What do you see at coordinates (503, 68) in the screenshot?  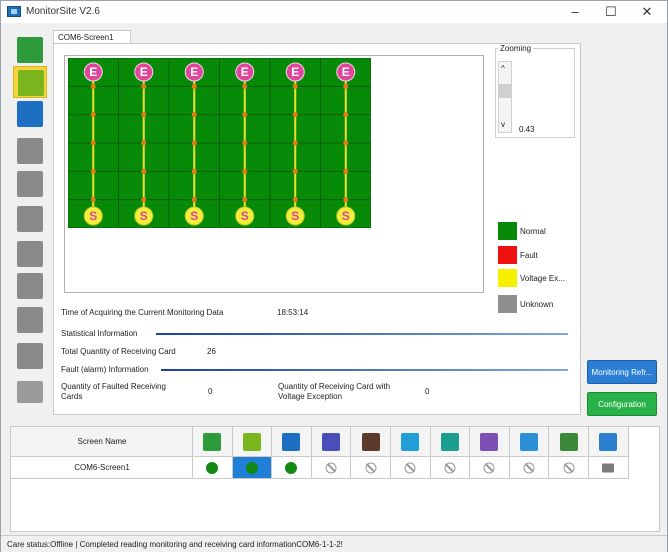 I see `zoom-up-arrow: ^` at bounding box center [503, 68].